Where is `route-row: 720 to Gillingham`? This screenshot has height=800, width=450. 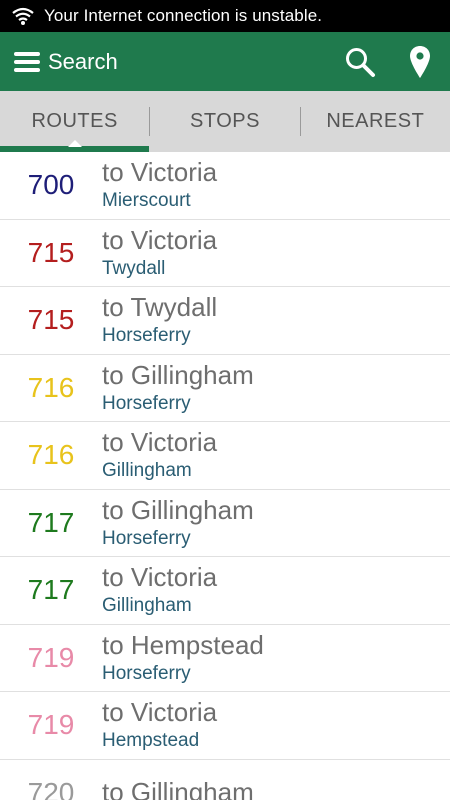
route-row: 720 to Gillingham is located at coordinates (225, 780).